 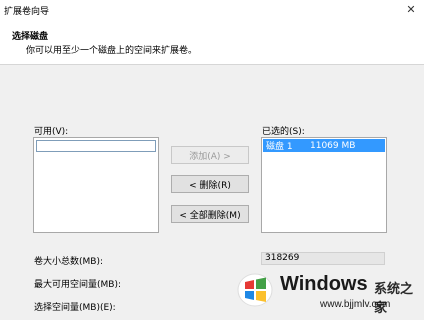 I want to click on select-space-label: 选择空间量(MB)(E):, so click(x=75, y=308).